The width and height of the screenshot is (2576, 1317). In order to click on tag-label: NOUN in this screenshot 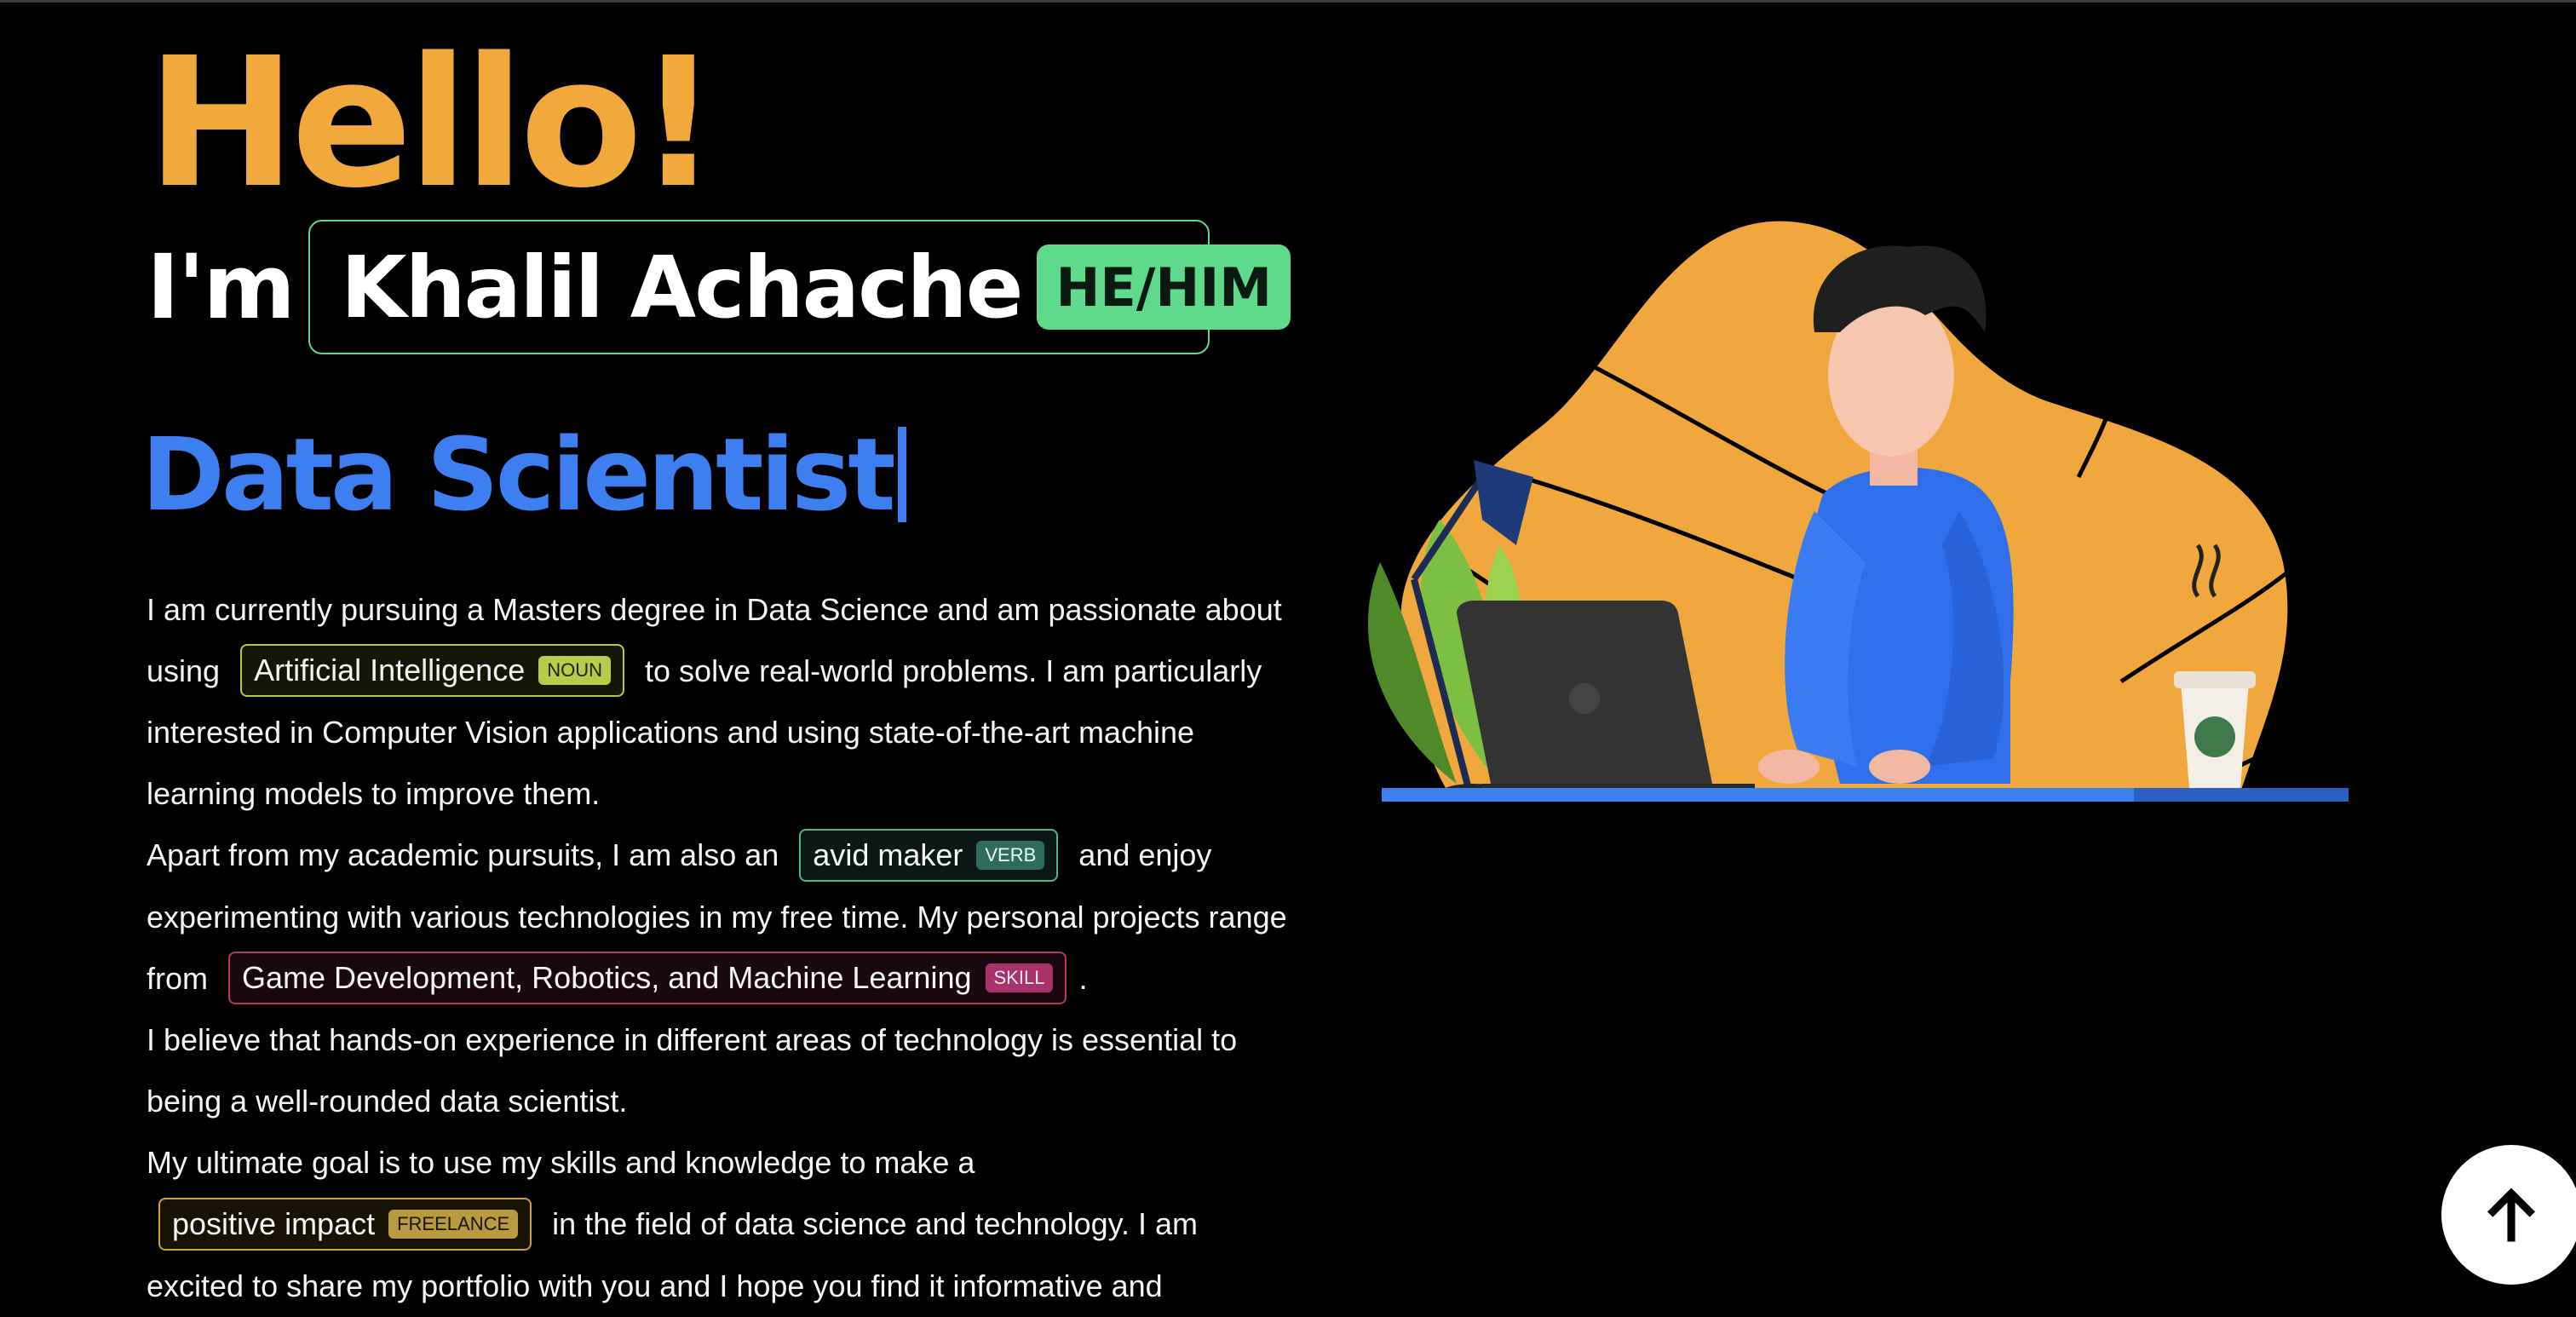, I will do `click(575, 671)`.